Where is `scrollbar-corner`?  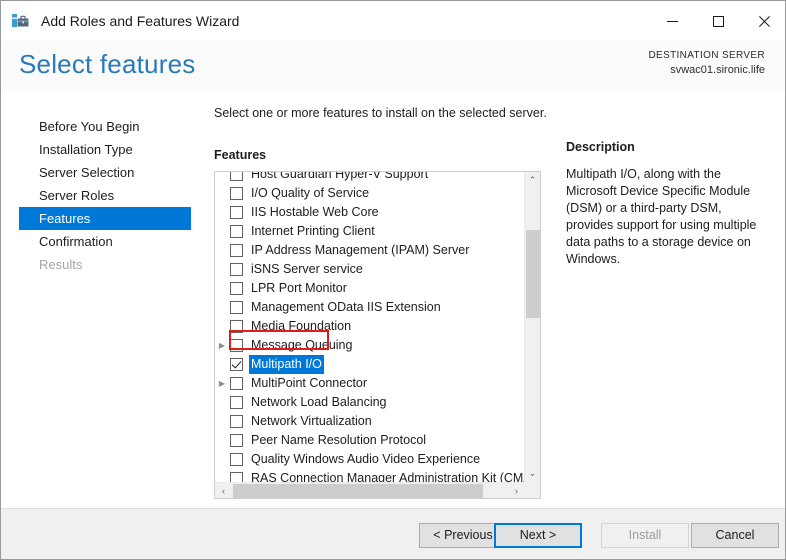
scrollbar-corner is located at coordinates (532, 490).